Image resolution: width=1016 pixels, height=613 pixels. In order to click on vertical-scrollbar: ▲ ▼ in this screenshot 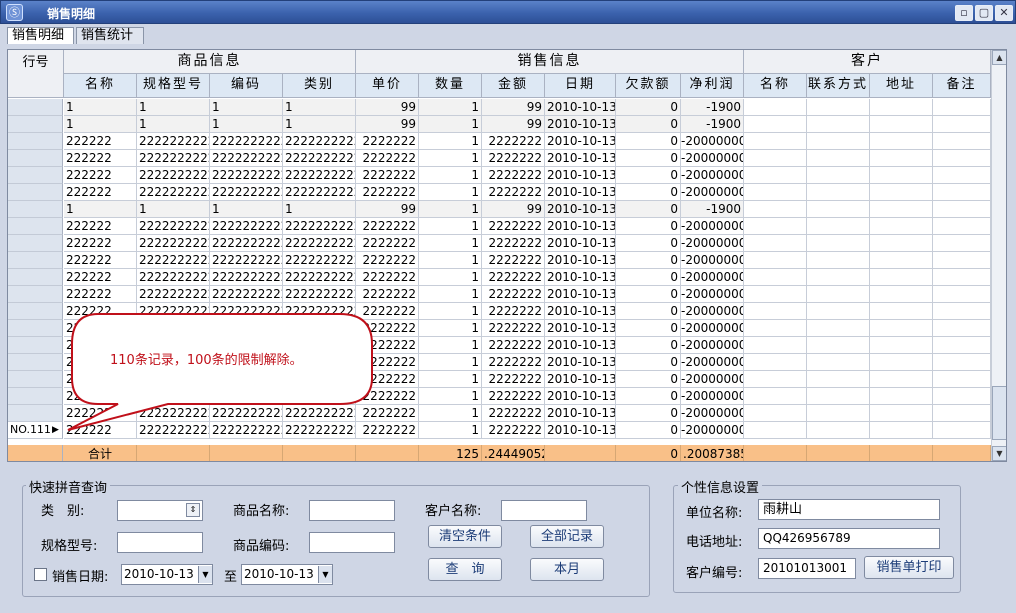, I will do `click(998, 255)`.